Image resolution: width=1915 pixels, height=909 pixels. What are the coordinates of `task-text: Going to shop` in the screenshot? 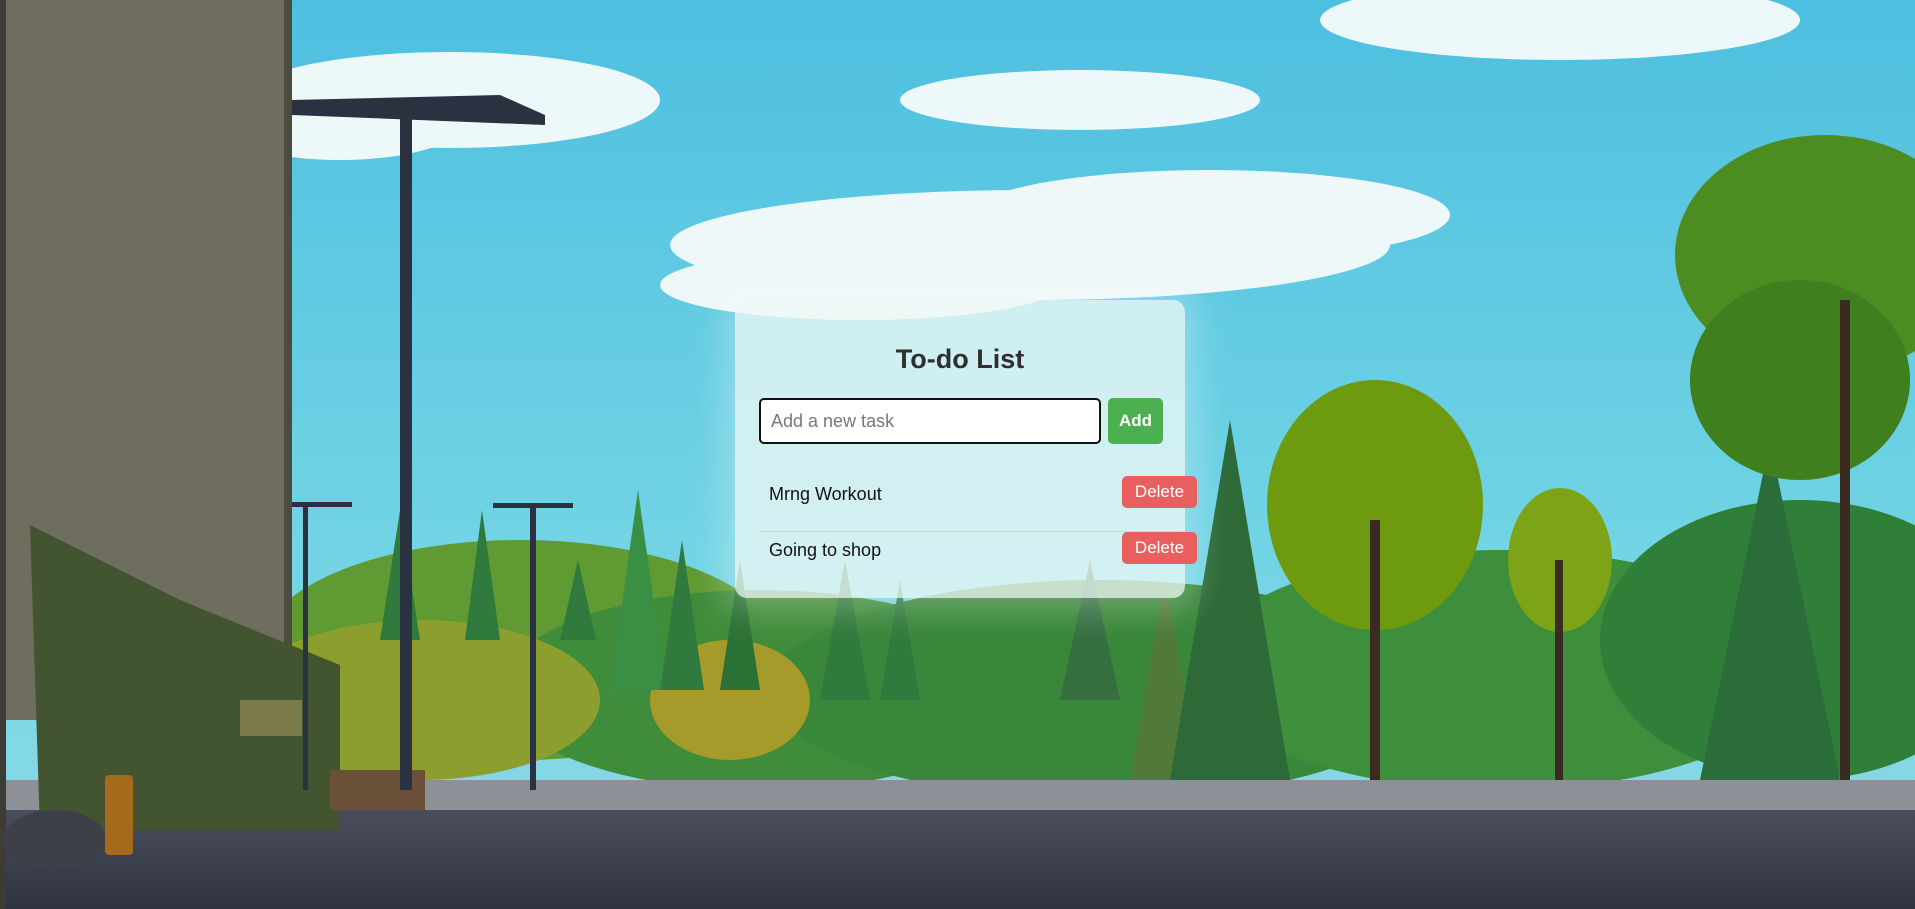 It's located at (825, 550).